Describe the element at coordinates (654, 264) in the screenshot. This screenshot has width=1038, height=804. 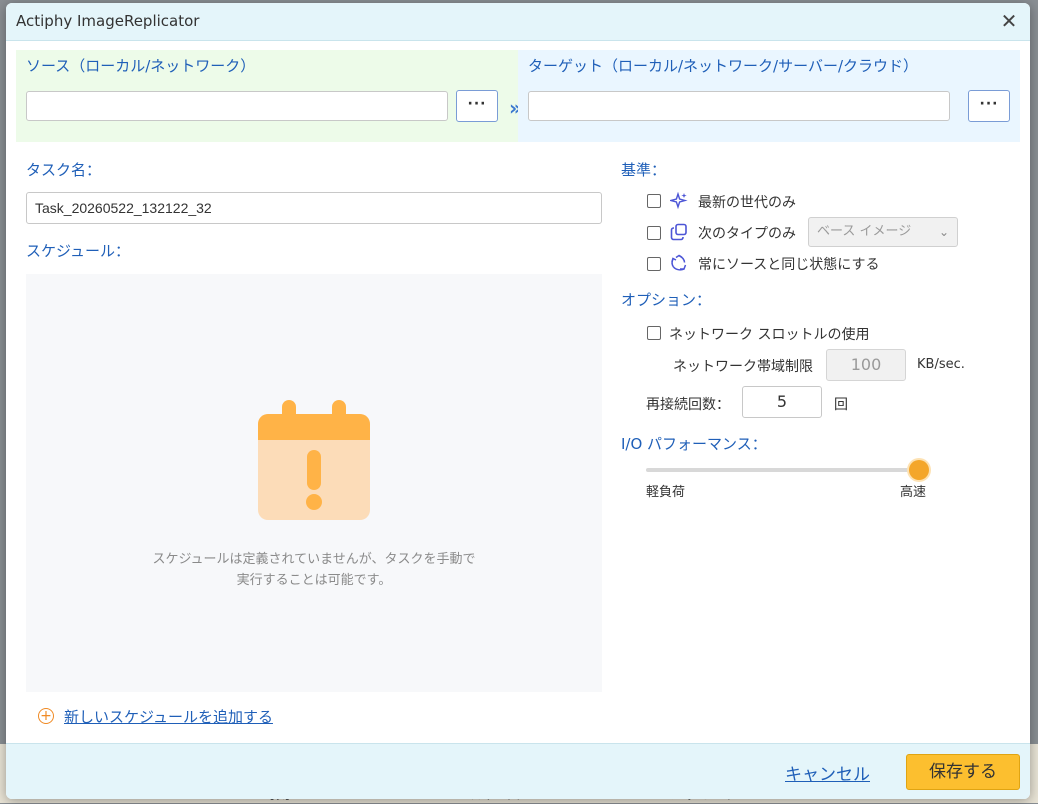
I see `mirror-source-checkbox` at that location.